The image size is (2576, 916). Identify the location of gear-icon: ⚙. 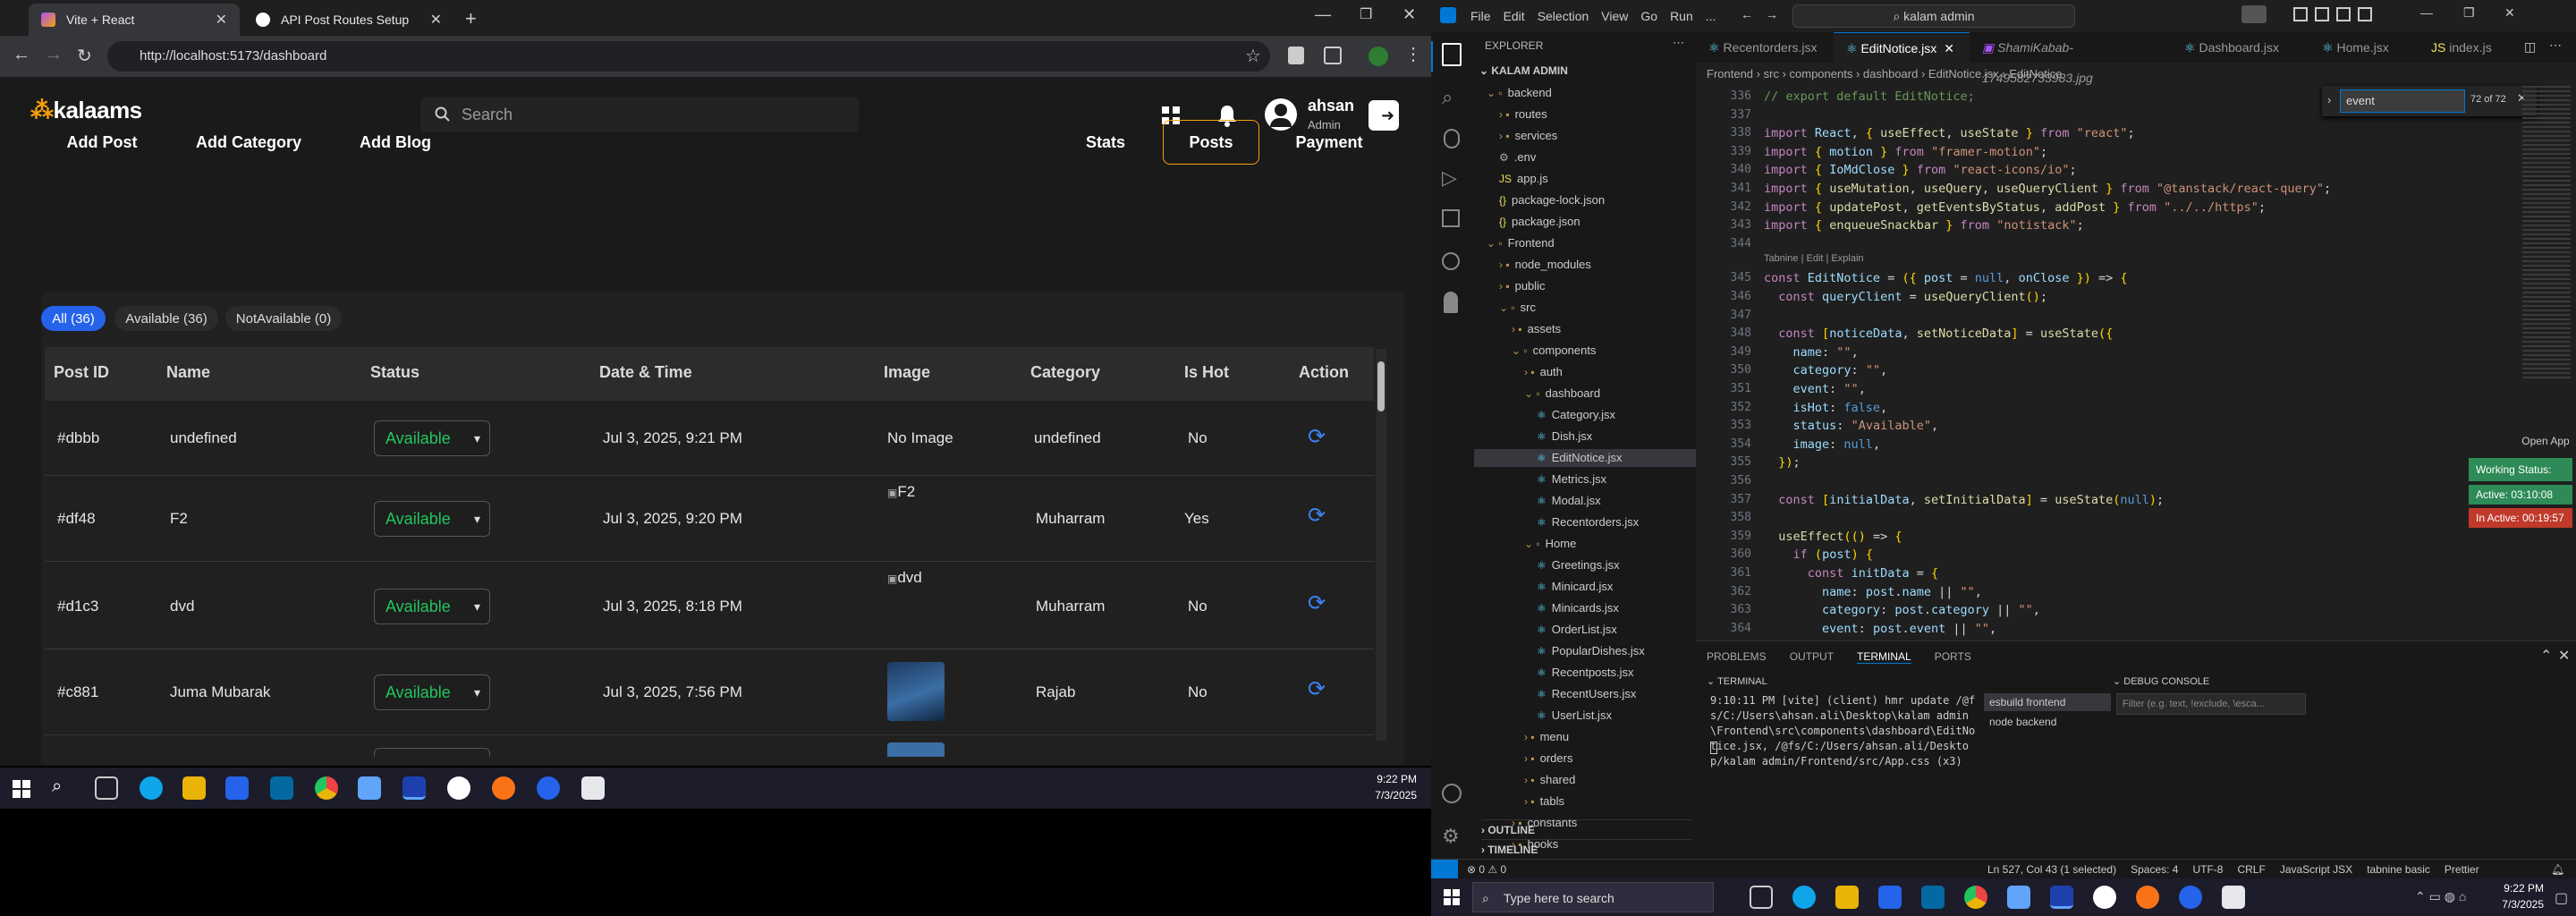
(1451, 836).